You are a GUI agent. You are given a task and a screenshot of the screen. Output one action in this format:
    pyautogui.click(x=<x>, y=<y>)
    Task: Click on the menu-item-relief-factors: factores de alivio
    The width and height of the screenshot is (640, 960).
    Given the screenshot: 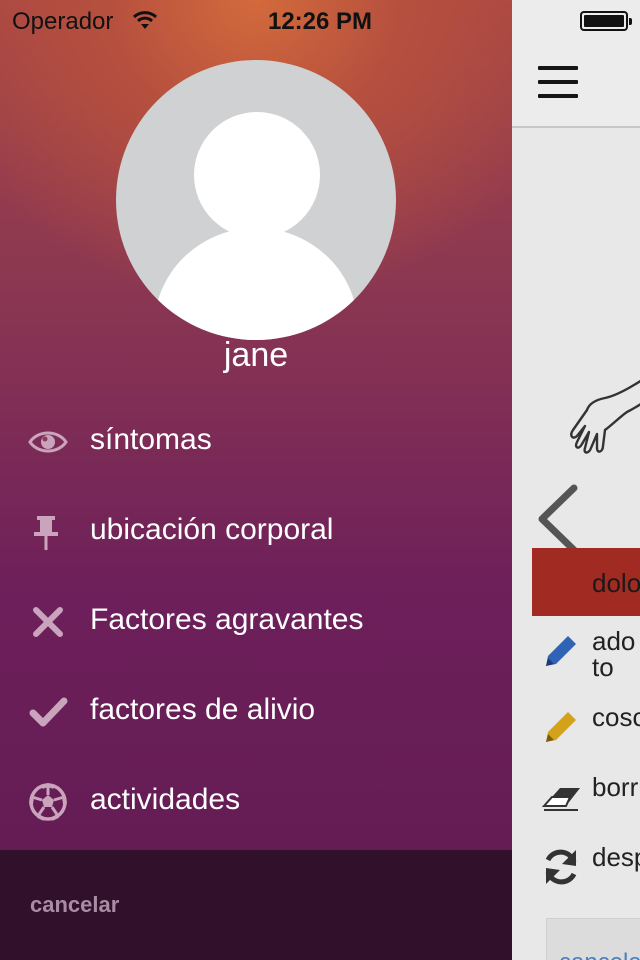 What is the action you would take?
    pyautogui.click(x=256, y=715)
    